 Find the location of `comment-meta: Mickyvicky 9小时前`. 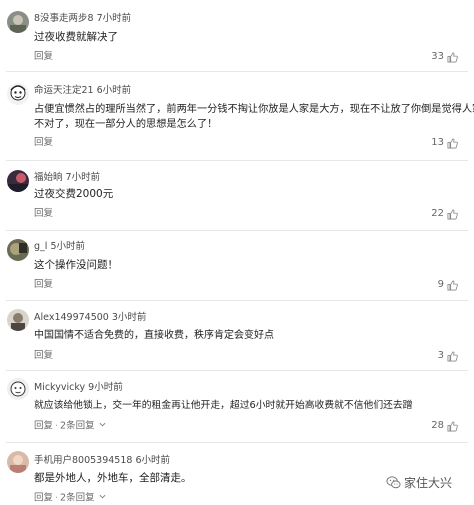

comment-meta: Mickyvicky 9小时前 is located at coordinates (78, 388).